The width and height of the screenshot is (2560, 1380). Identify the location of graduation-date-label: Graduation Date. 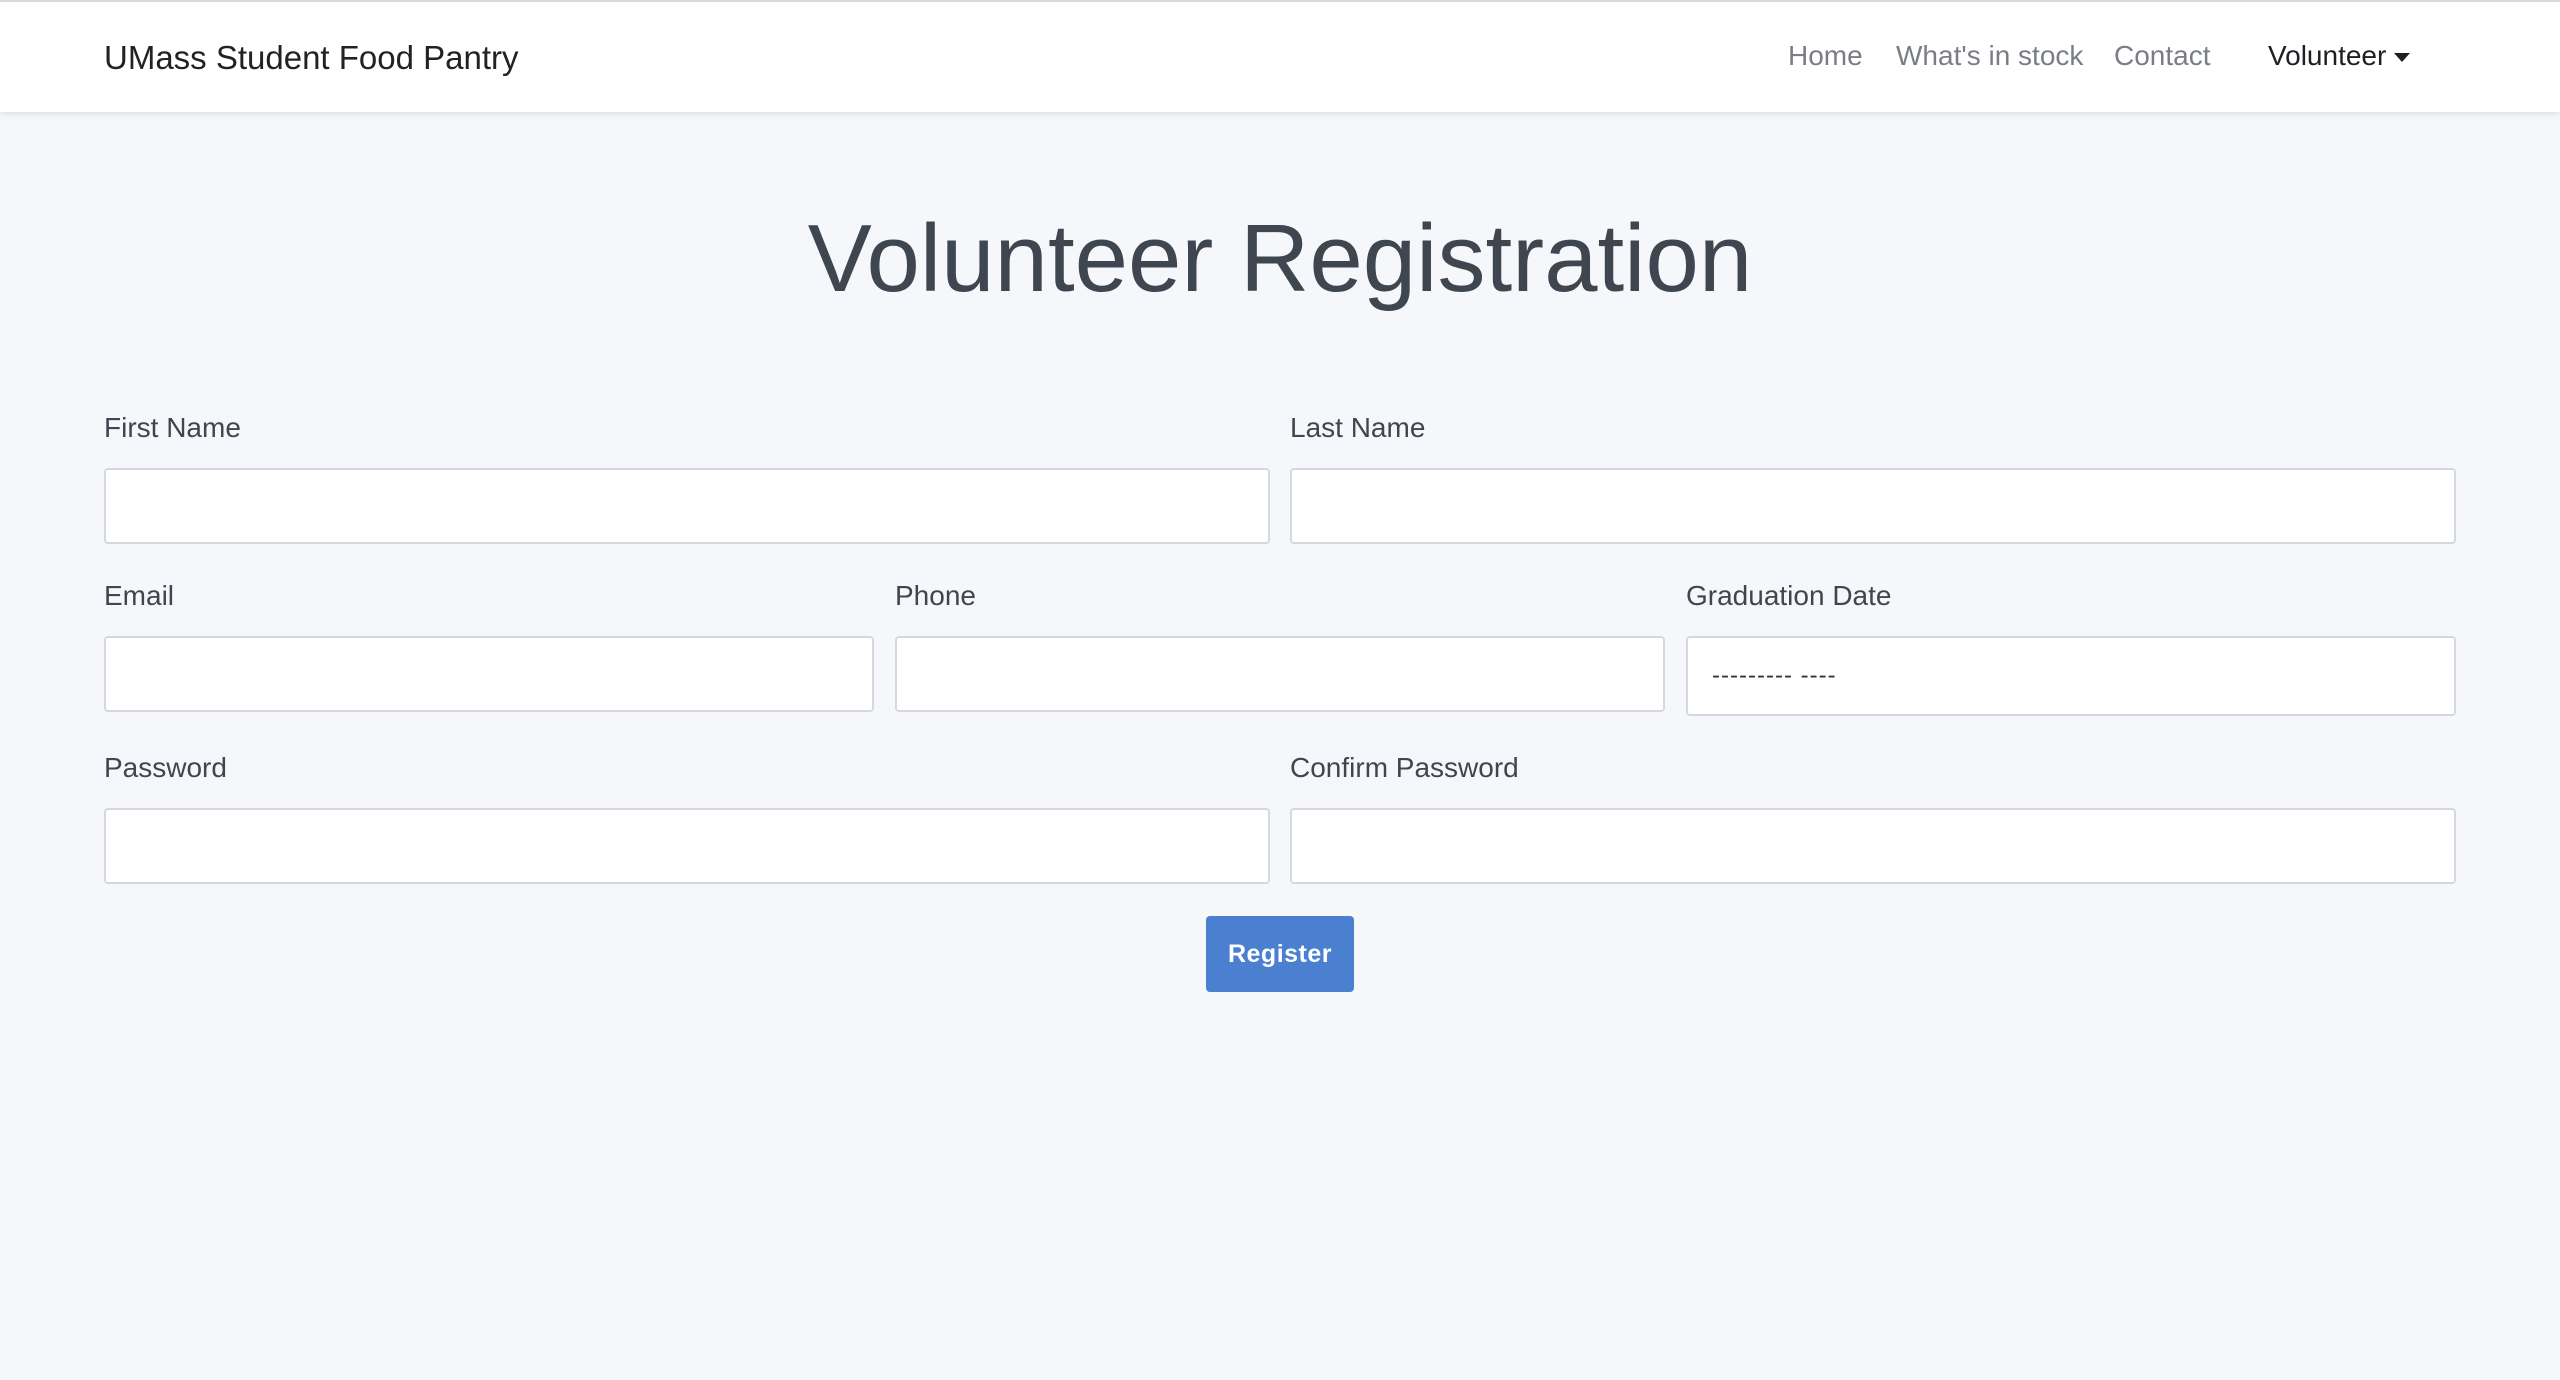
(1789, 595).